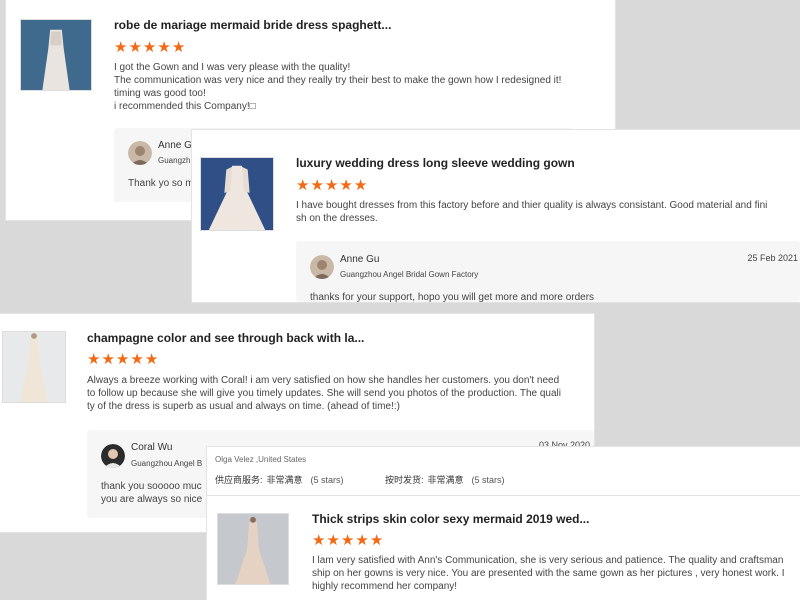  What do you see at coordinates (404, 480) in the screenshot?
I see `rating-label: 按时发货:` at bounding box center [404, 480].